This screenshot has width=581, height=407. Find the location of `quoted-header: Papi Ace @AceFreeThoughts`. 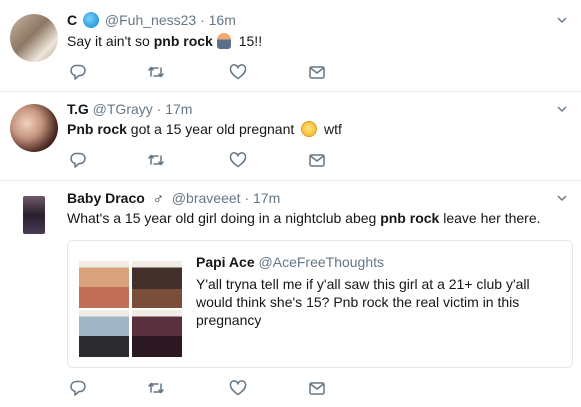

quoted-header: Papi Ace @AceFreeThoughts is located at coordinates (290, 262).